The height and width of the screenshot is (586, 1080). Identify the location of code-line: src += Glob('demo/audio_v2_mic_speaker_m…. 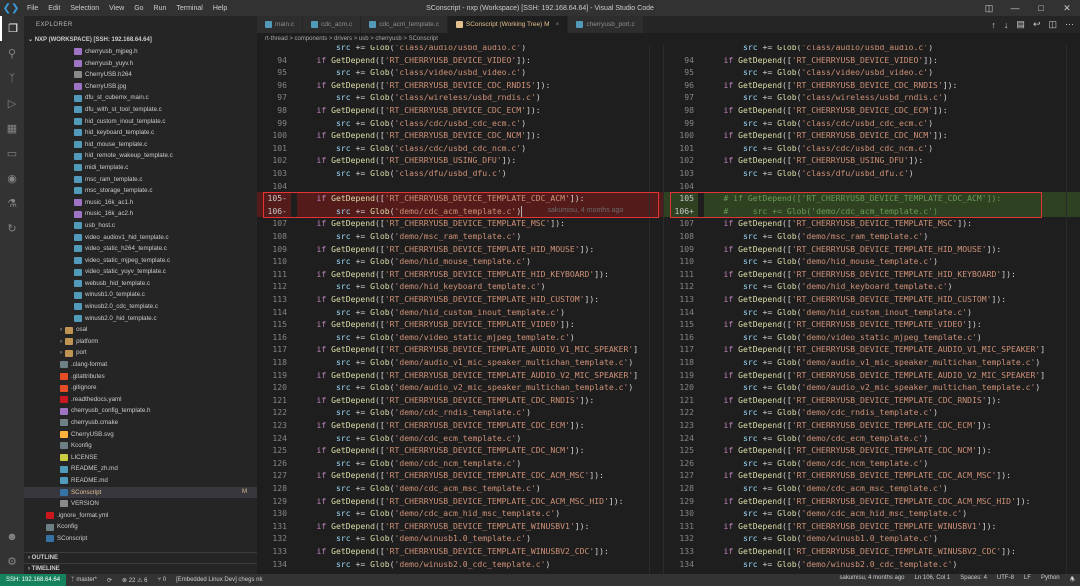
(465, 387).